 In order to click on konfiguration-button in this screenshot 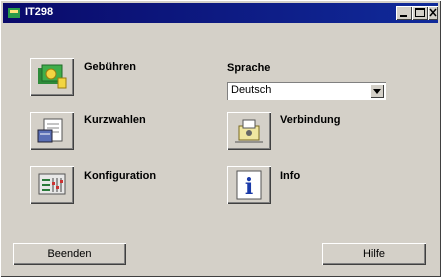, I will do `click(52, 185)`.